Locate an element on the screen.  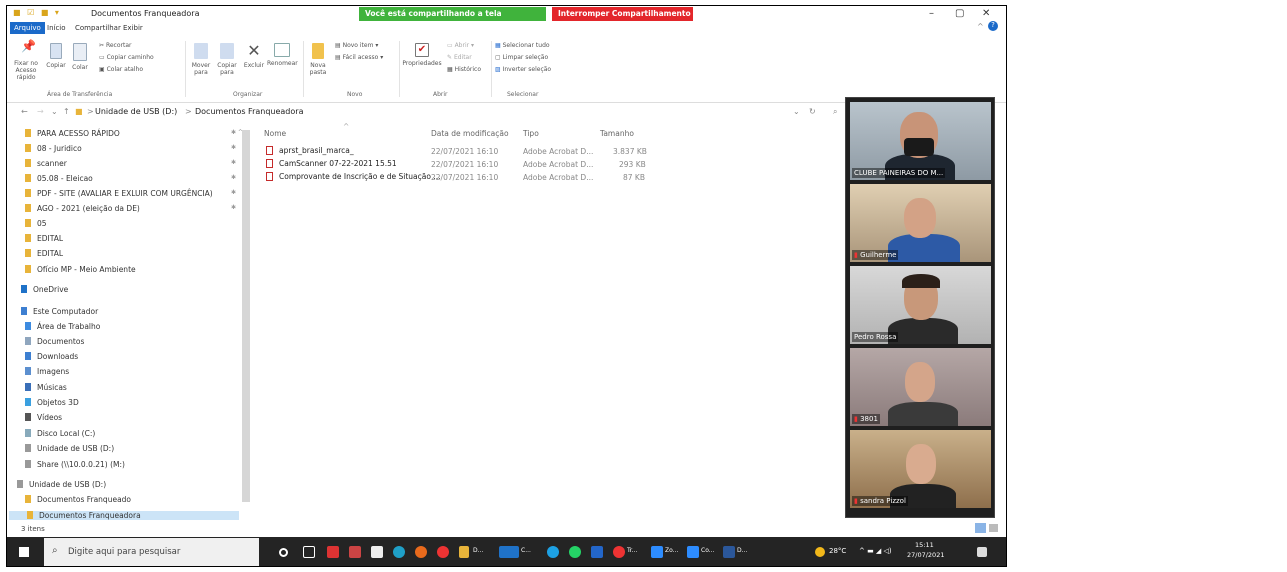
select-none-button: ▢ Limpar seleção is located at coordinates (521, 57).